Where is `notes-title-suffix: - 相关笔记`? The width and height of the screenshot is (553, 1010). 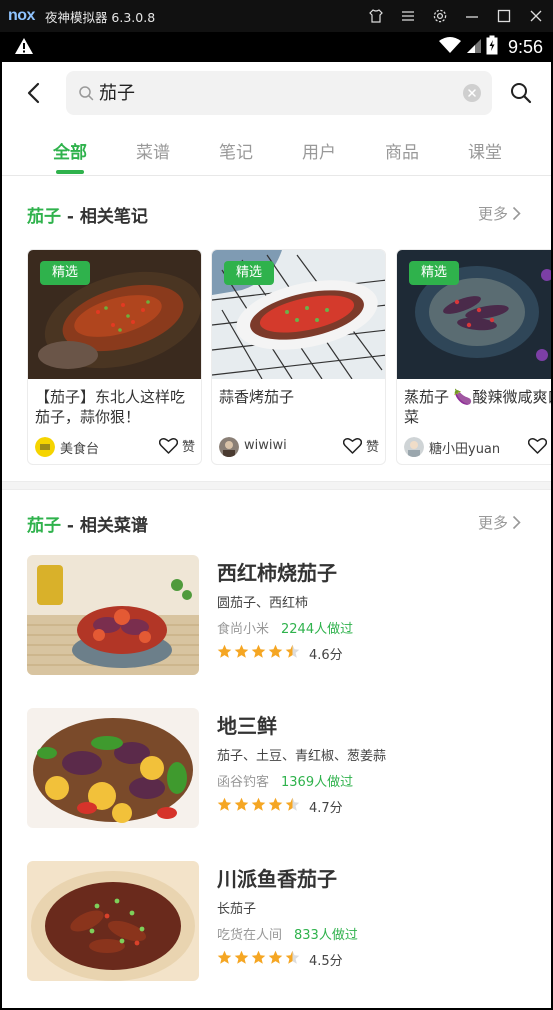 notes-title-suffix: - 相关笔记 is located at coordinates (104, 217).